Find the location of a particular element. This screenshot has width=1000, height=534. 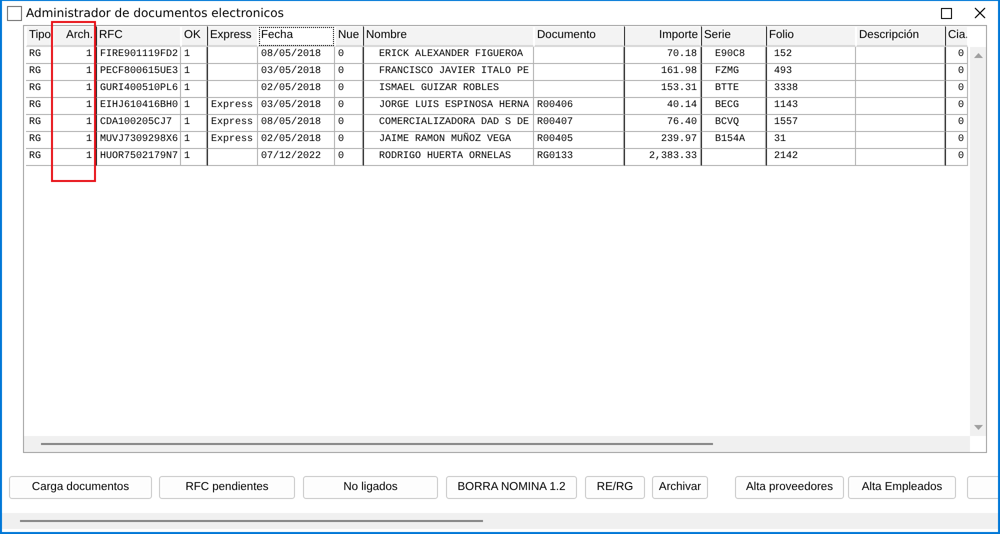

column-header: Tipo is located at coordinates (39, 36).